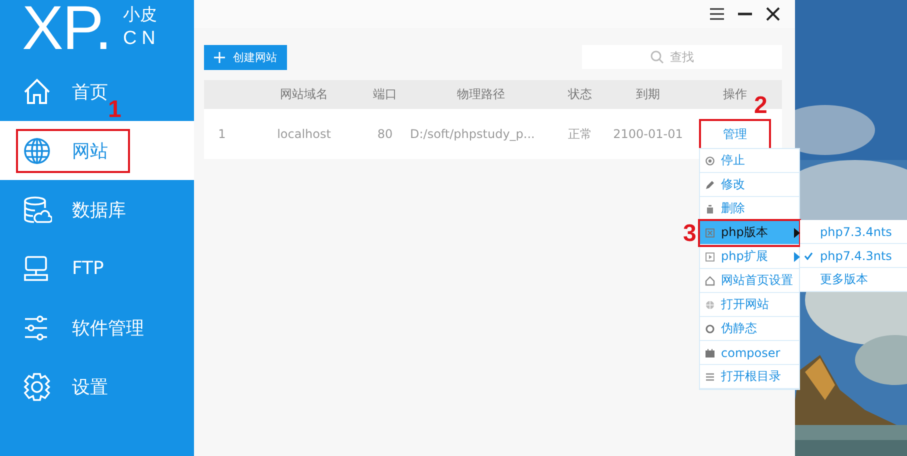 The width and height of the screenshot is (907, 456). Describe the element at coordinates (61, 268) in the screenshot. I see `sidebar-item: FTP` at that location.